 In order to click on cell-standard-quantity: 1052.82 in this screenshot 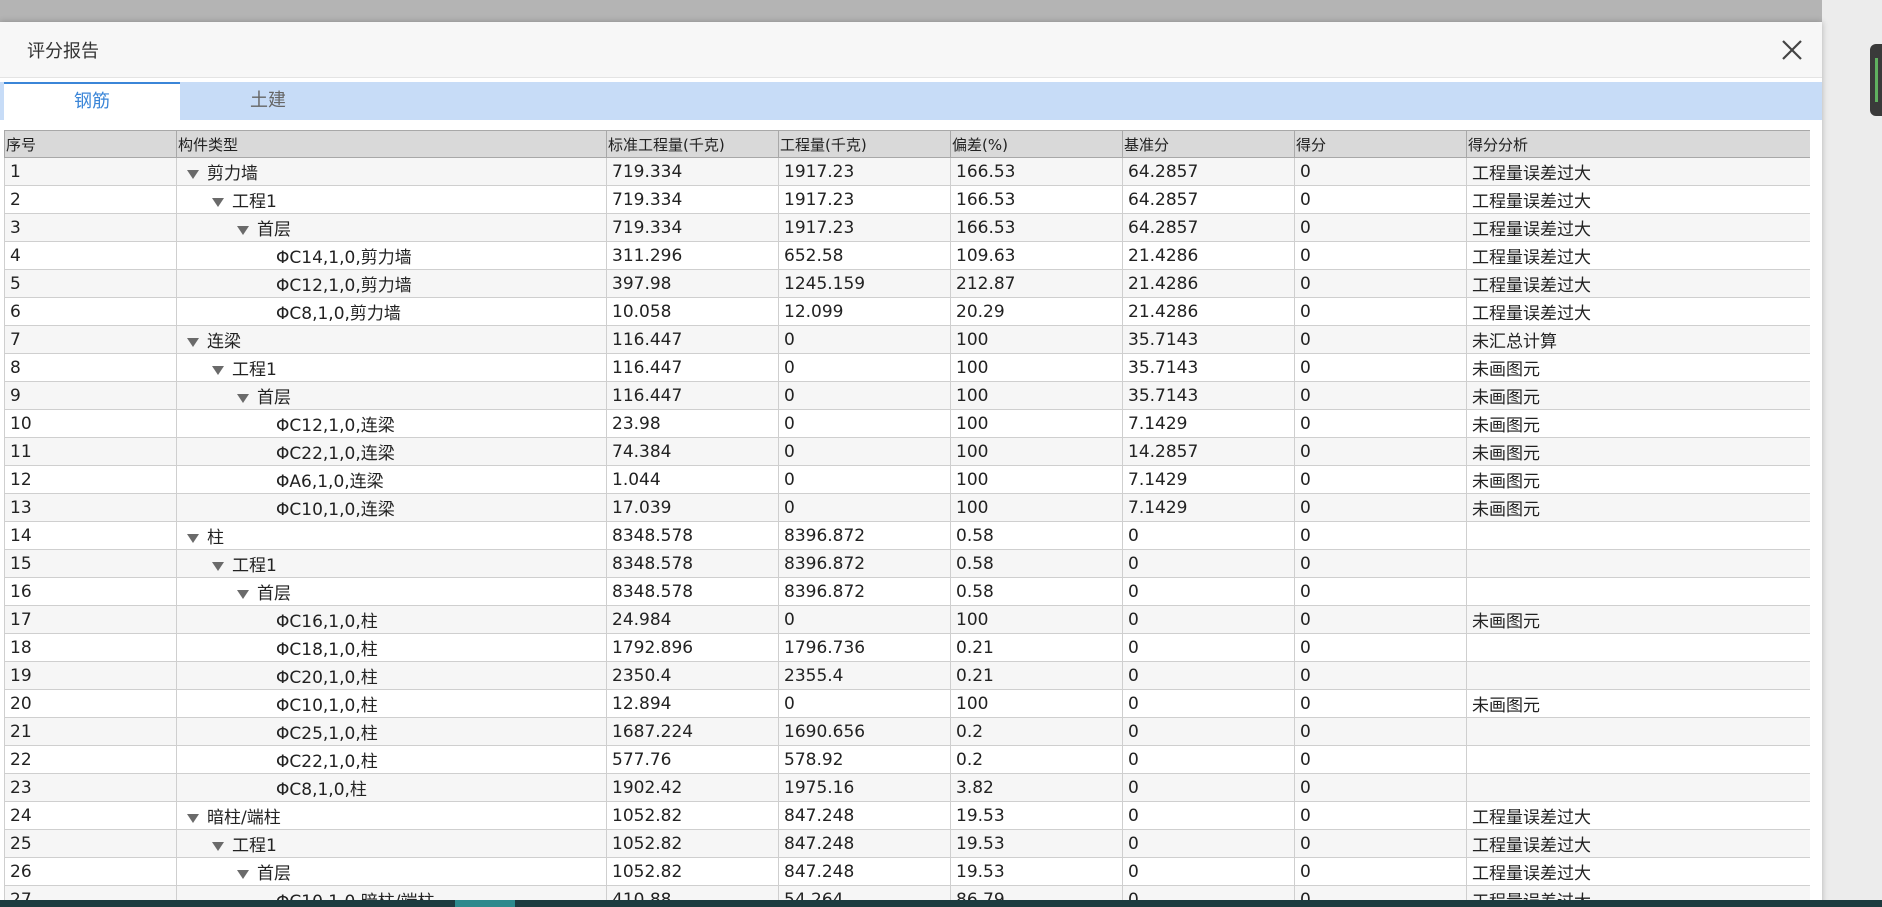, I will do `click(692, 815)`.